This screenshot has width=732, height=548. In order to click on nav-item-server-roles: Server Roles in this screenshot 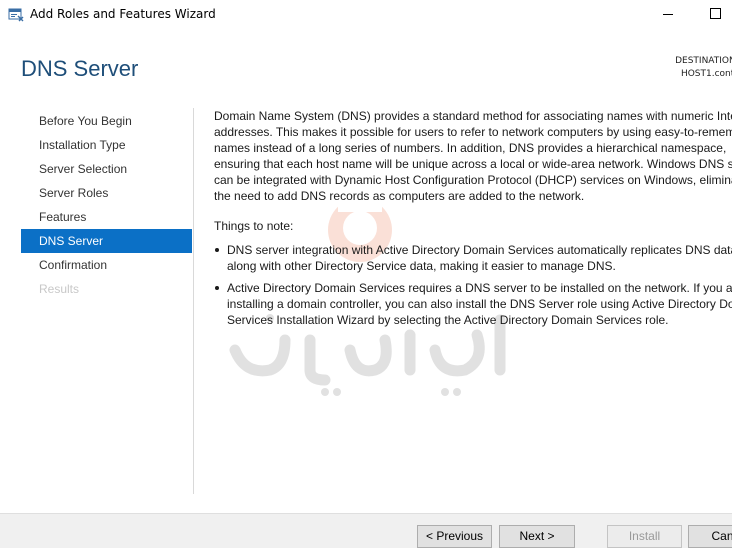, I will do `click(106, 193)`.